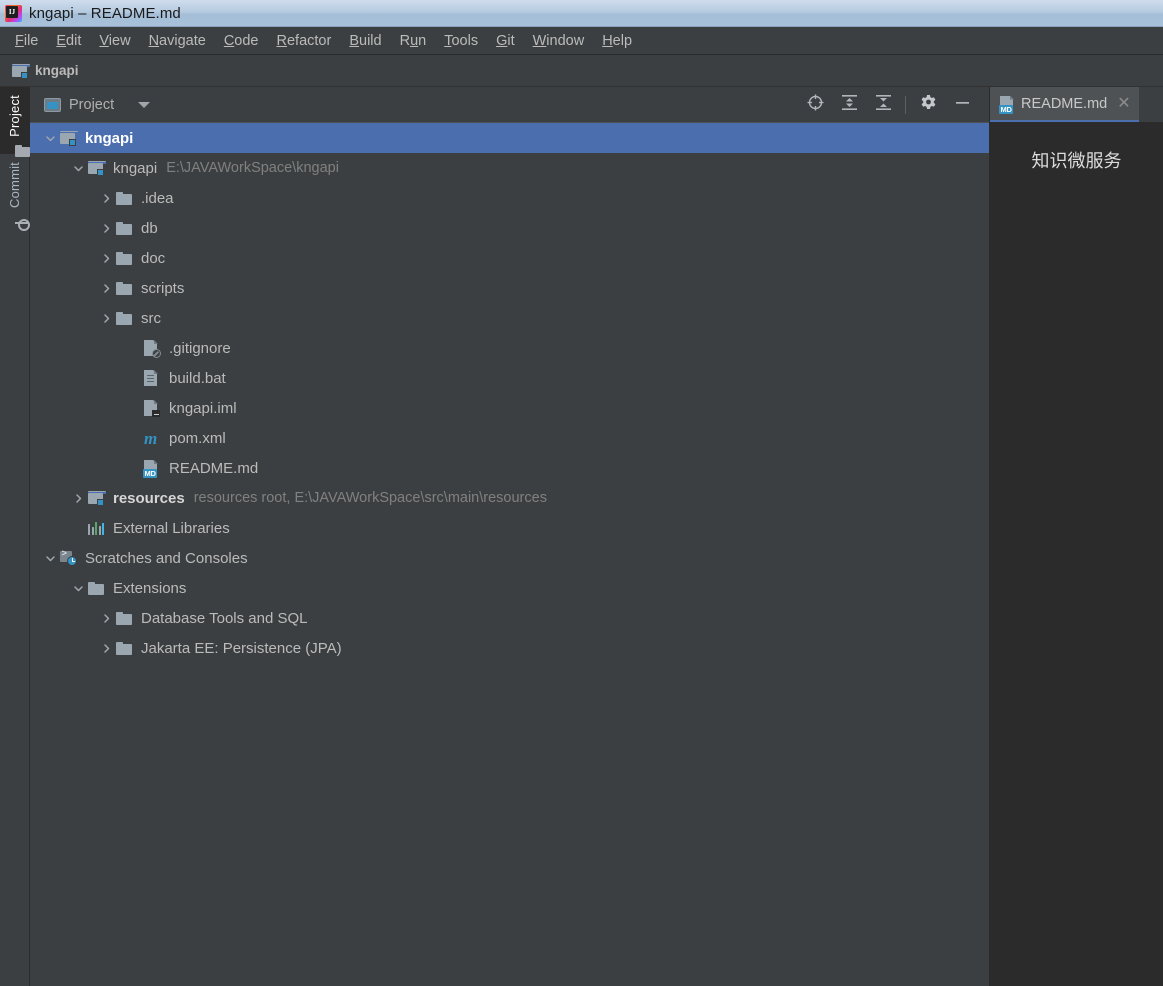  I want to click on hide-panel-button, so click(962, 105).